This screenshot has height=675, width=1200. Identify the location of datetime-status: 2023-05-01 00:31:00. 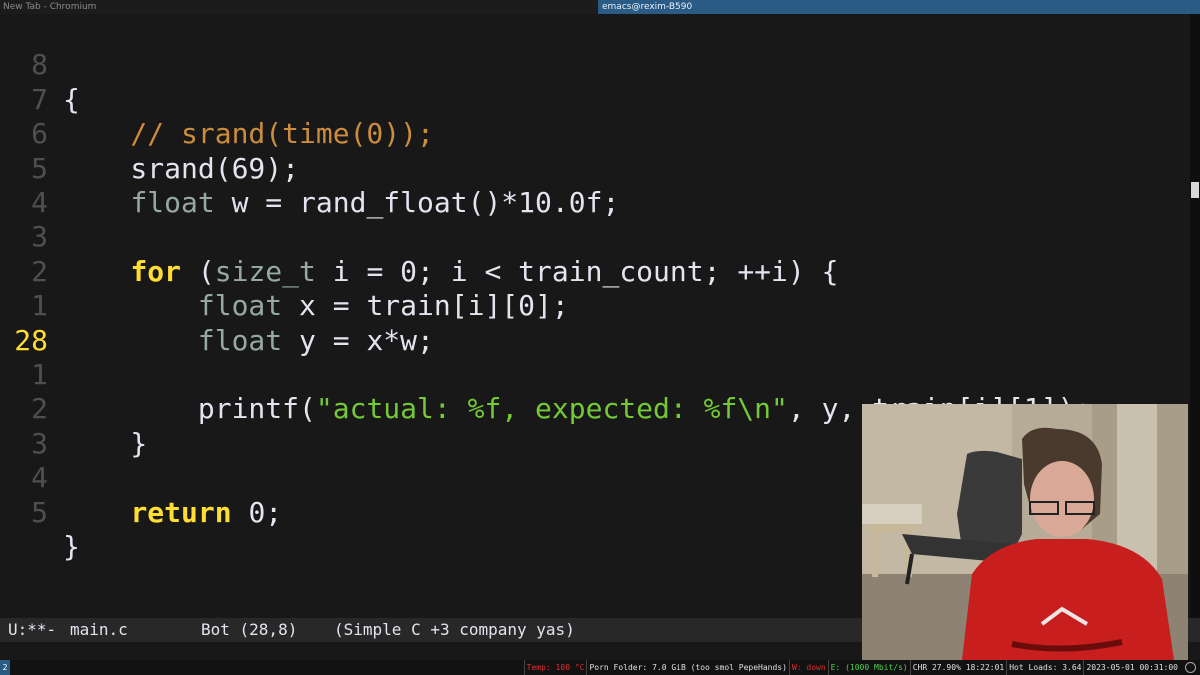
(1131, 667).